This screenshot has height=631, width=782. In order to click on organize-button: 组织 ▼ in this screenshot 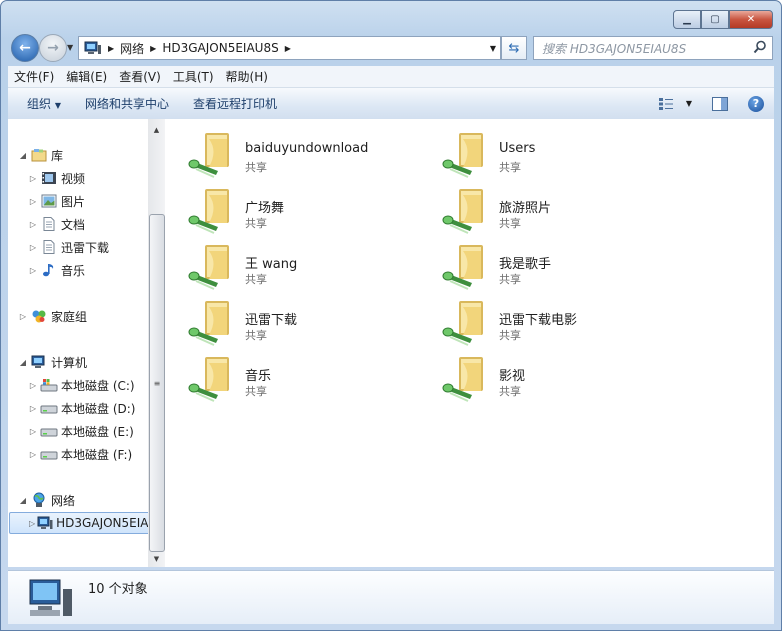, I will do `click(40, 103)`.